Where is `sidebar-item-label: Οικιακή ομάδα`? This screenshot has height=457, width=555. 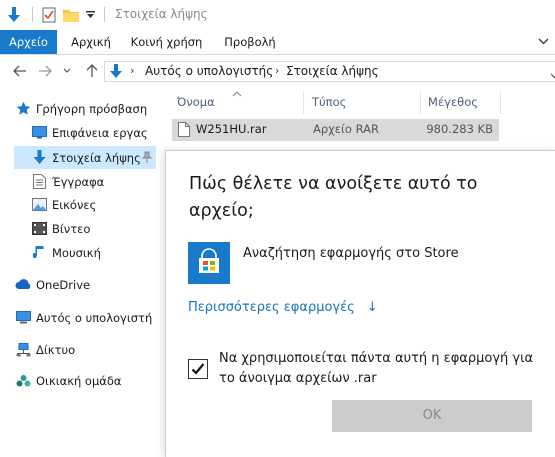 sidebar-item-label: Οικιακή ομάδα is located at coordinates (79, 380).